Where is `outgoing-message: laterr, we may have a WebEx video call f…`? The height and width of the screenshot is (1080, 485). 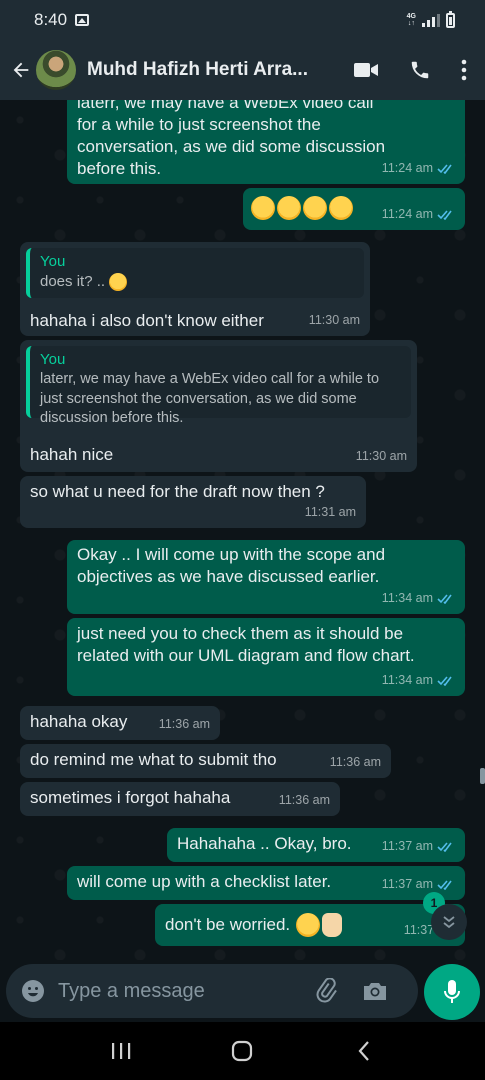
outgoing-message: laterr, we may have a WebEx video call f… is located at coordinates (266, 142).